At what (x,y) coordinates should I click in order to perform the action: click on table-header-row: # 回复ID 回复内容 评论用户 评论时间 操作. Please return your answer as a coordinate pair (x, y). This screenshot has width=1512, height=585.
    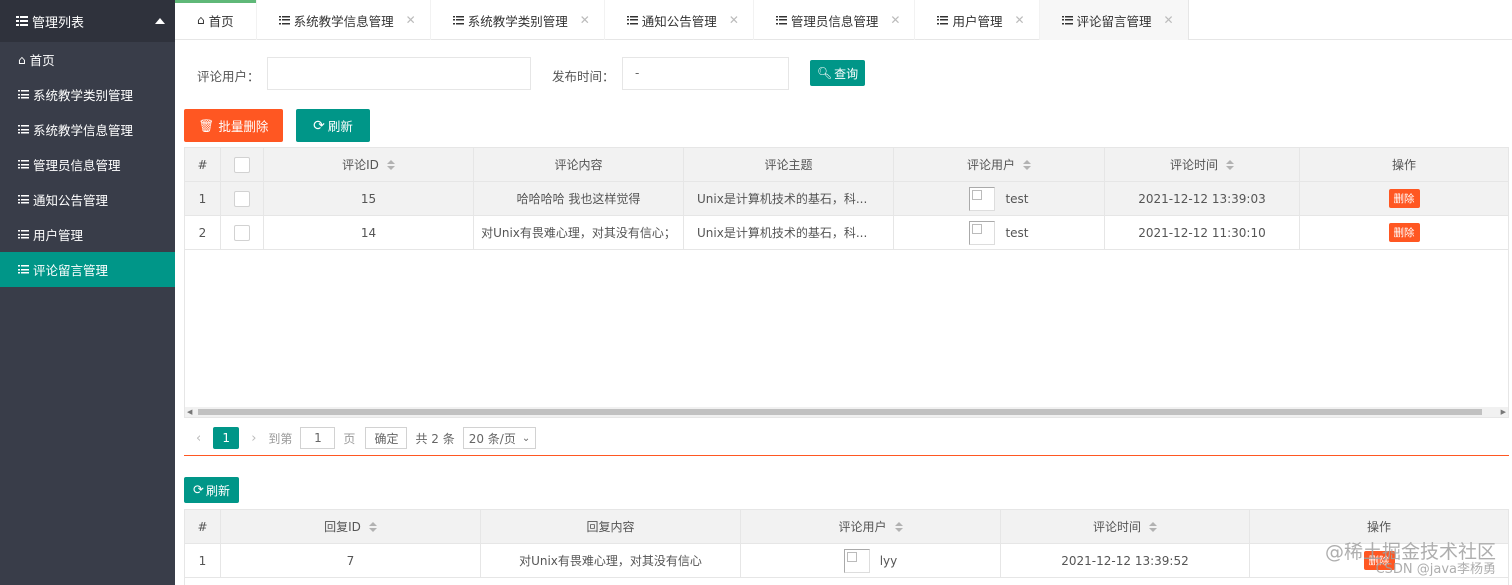
    Looking at the image, I should click on (846, 527).